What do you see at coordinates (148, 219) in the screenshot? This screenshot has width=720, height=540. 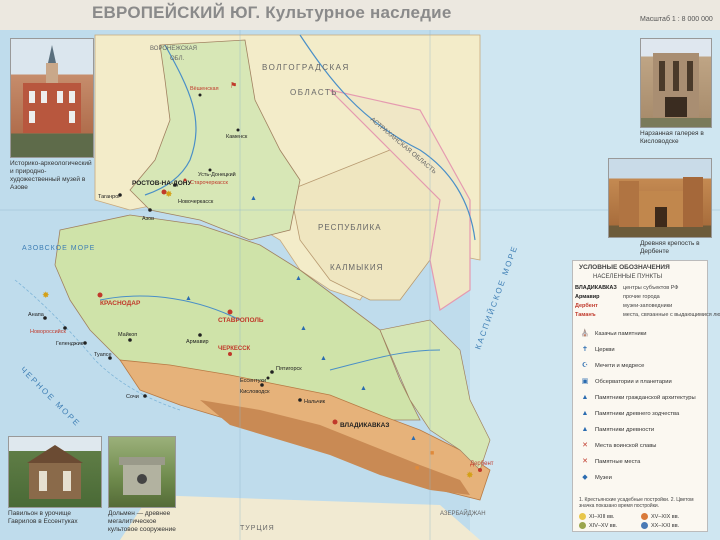 I see `city-label: Азов` at bounding box center [148, 219].